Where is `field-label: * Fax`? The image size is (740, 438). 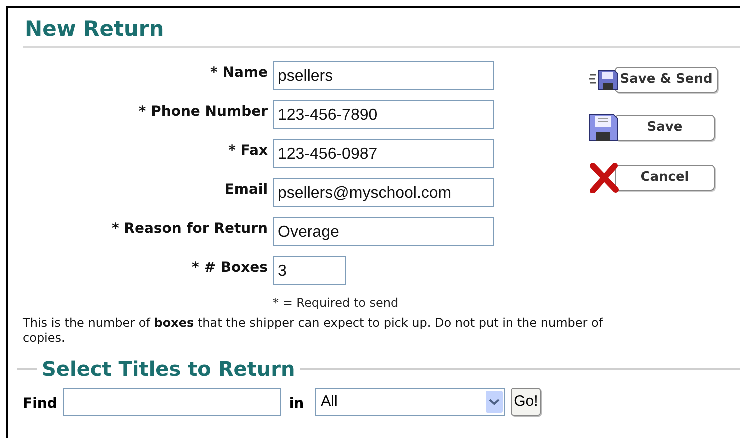
field-label: * Fax is located at coordinates (248, 151).